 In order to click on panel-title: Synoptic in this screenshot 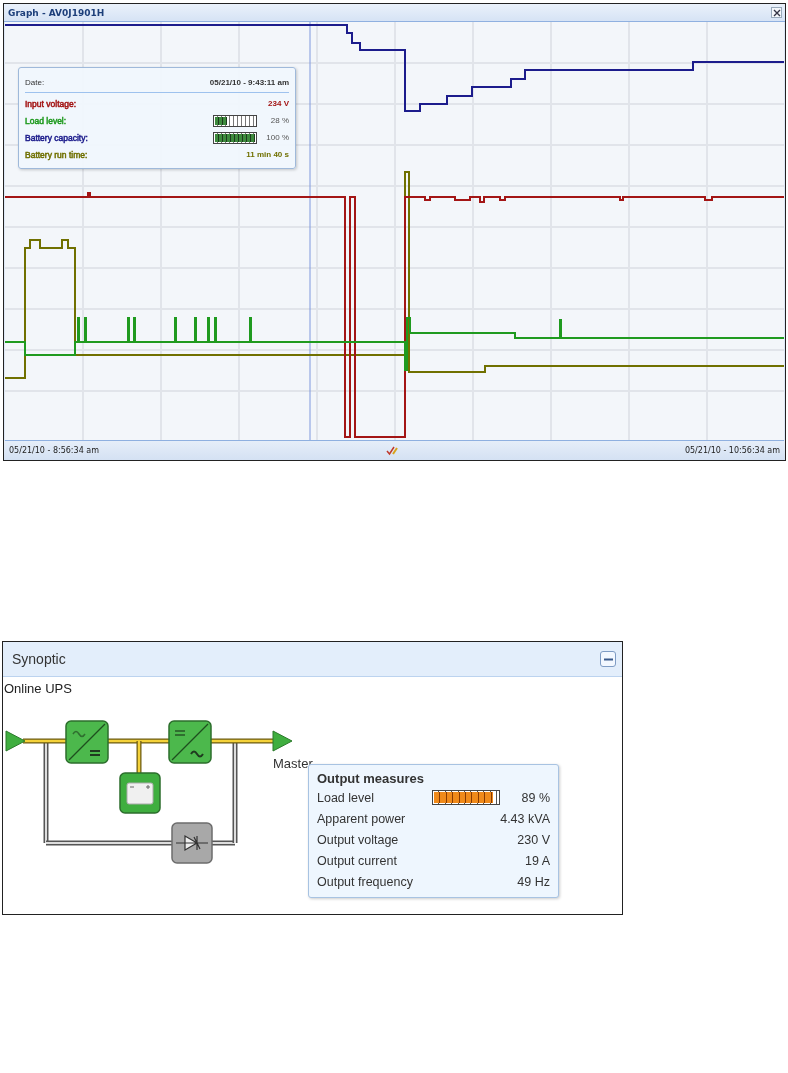, I will do `click(39, 659)`.